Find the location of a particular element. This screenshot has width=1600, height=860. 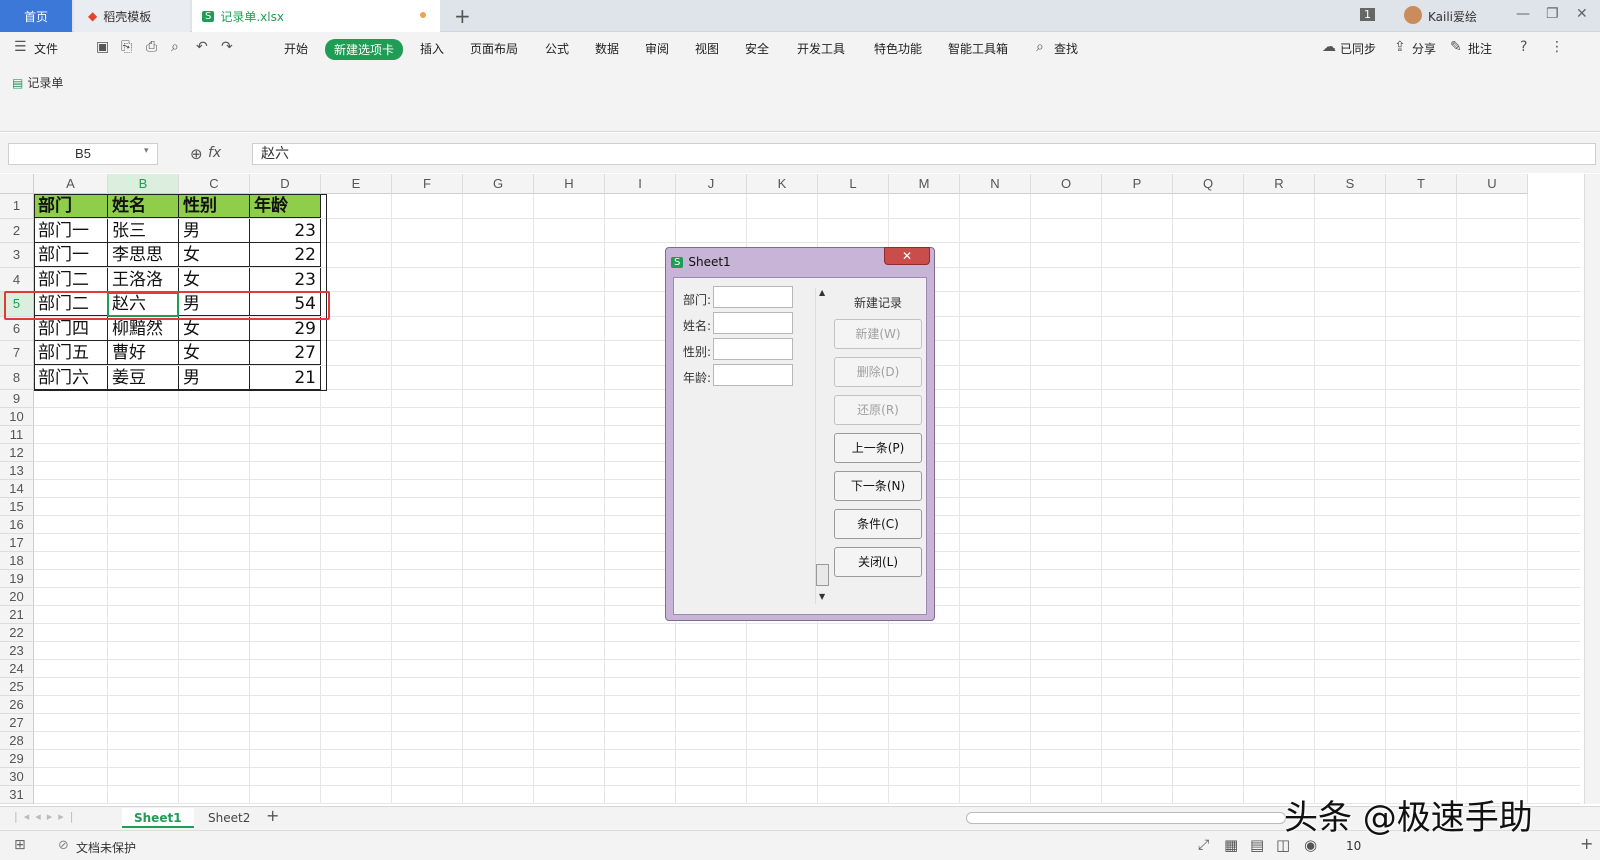

row-header-12: 12 is located at coordinates (17, 453).